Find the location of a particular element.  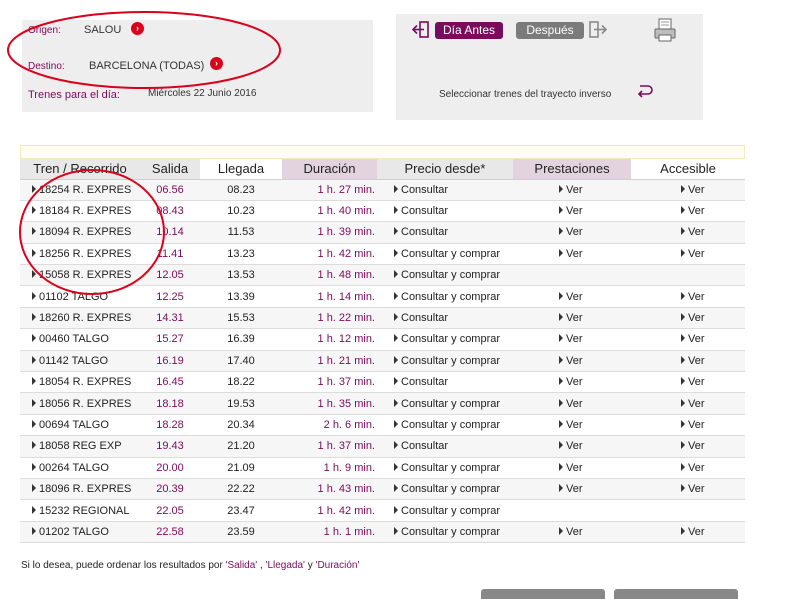

reverse-trip-icon is located at coordinates (645, 90).